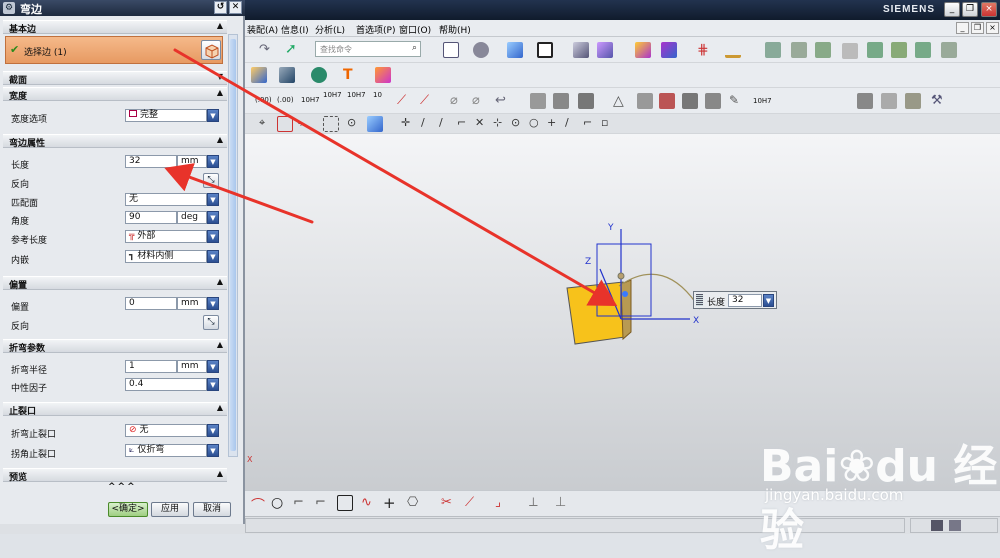 The height and width of the screenshot is (558, 1000). I want to click on ok-button: <确定>, so click(128, 509).